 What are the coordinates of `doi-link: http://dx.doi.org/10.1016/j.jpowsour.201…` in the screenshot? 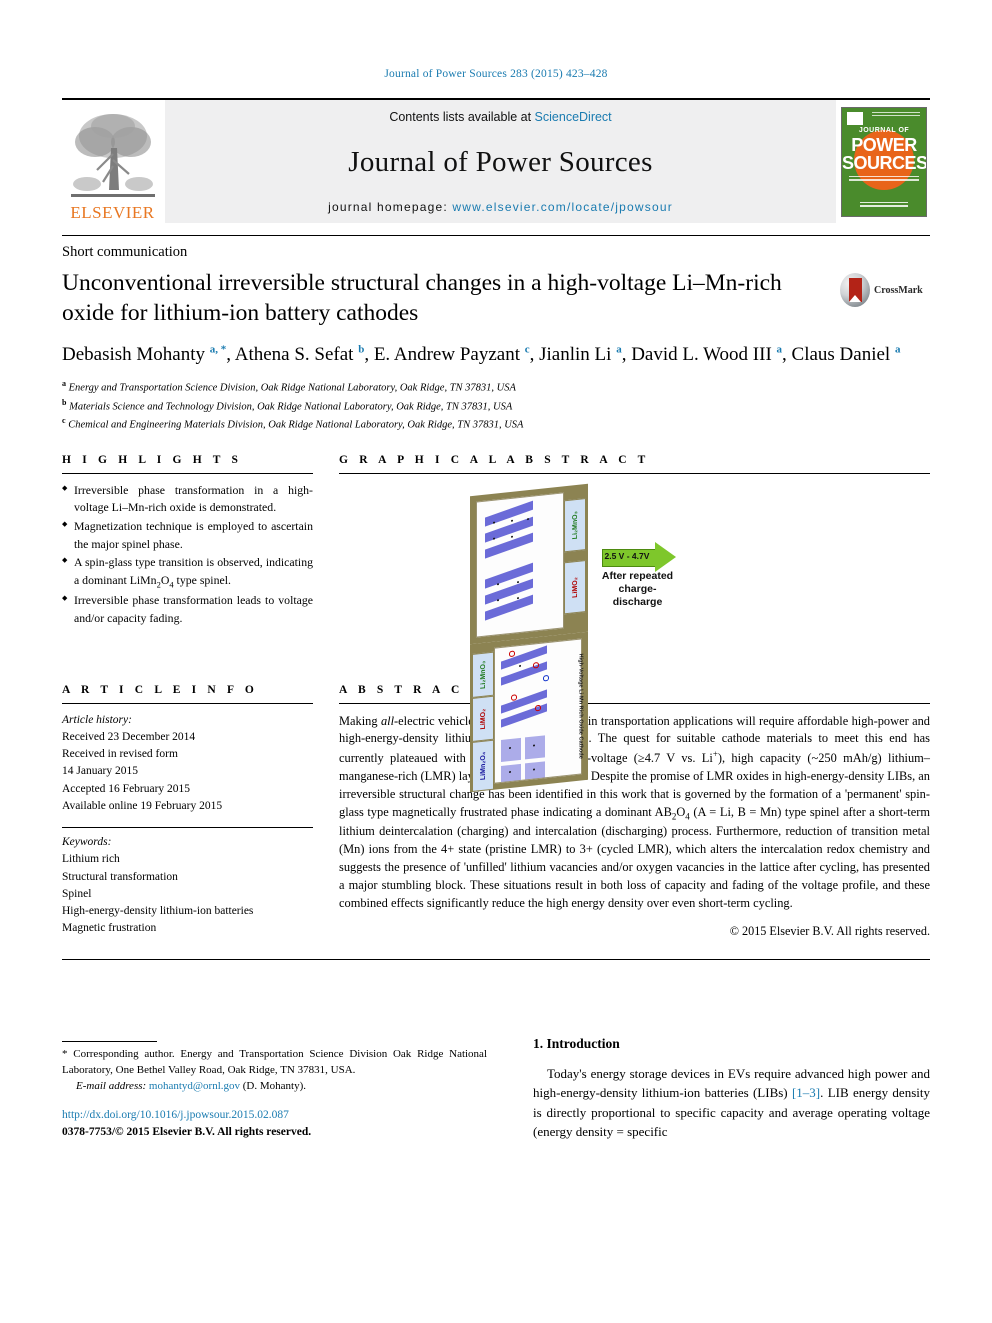 It's located at (175, 1115).